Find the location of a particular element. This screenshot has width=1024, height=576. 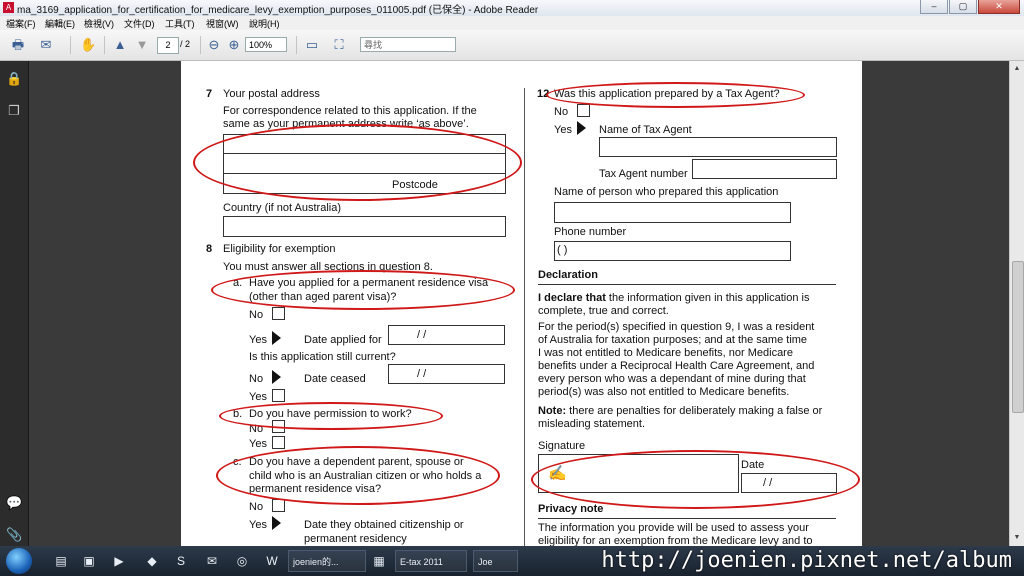

obtained-line1: Date they obtained citizenship or is located at coordinates (384, 525).